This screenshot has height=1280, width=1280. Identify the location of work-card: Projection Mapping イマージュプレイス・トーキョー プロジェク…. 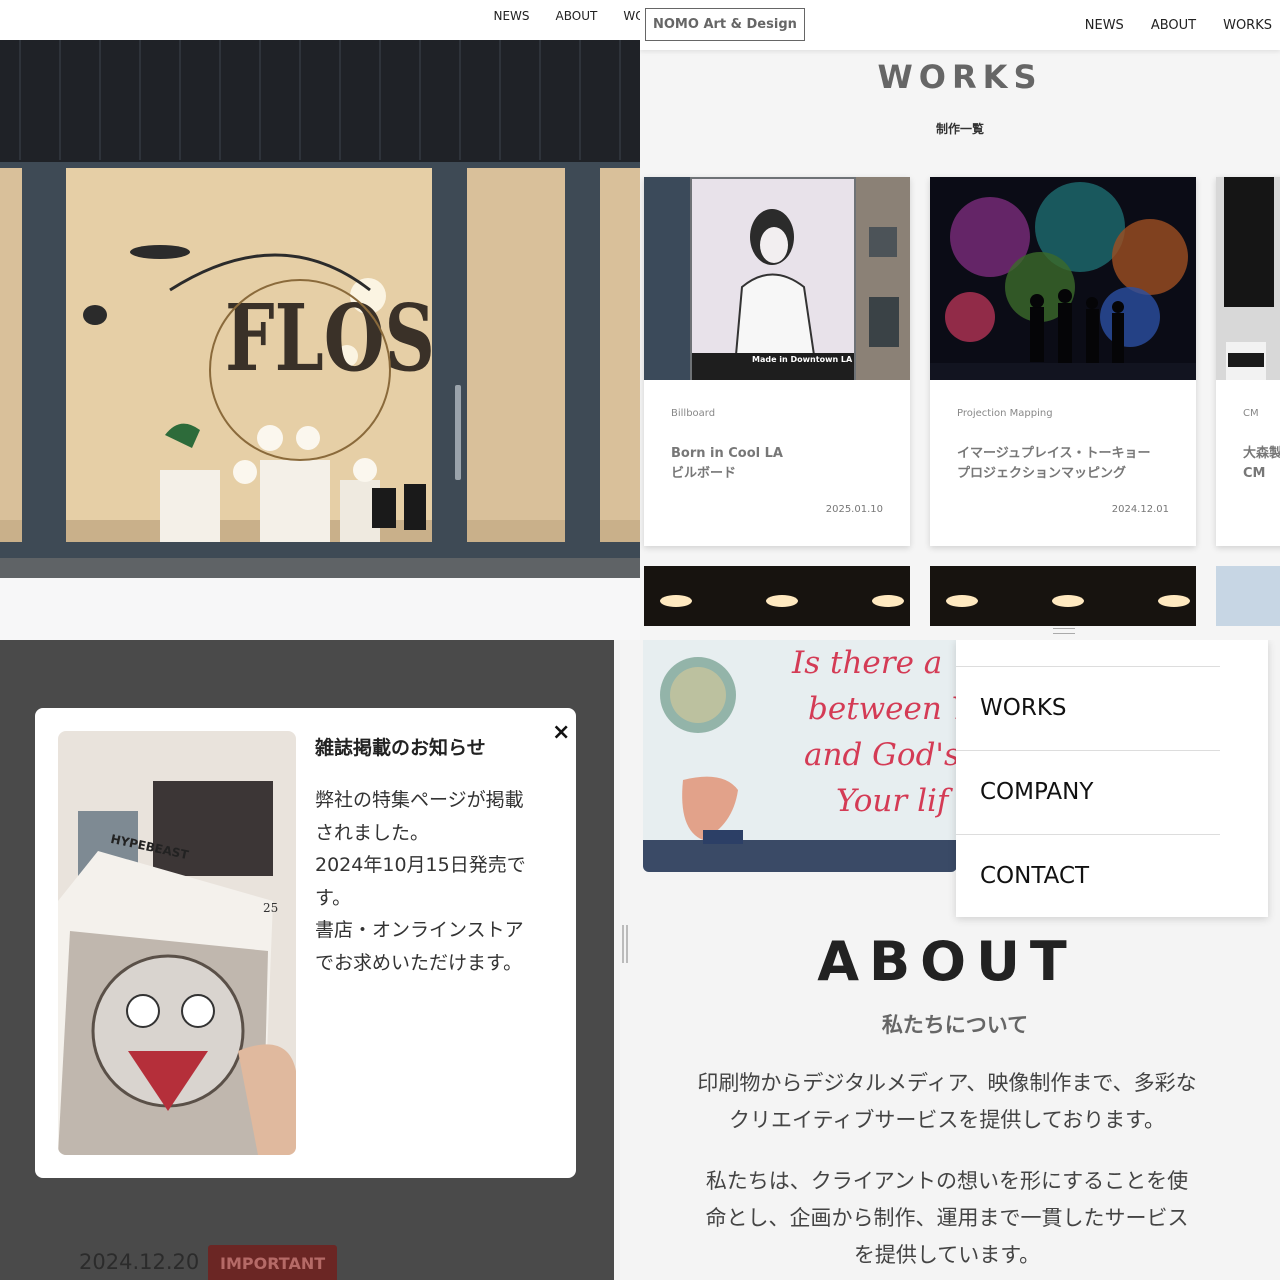
(1063, 361).